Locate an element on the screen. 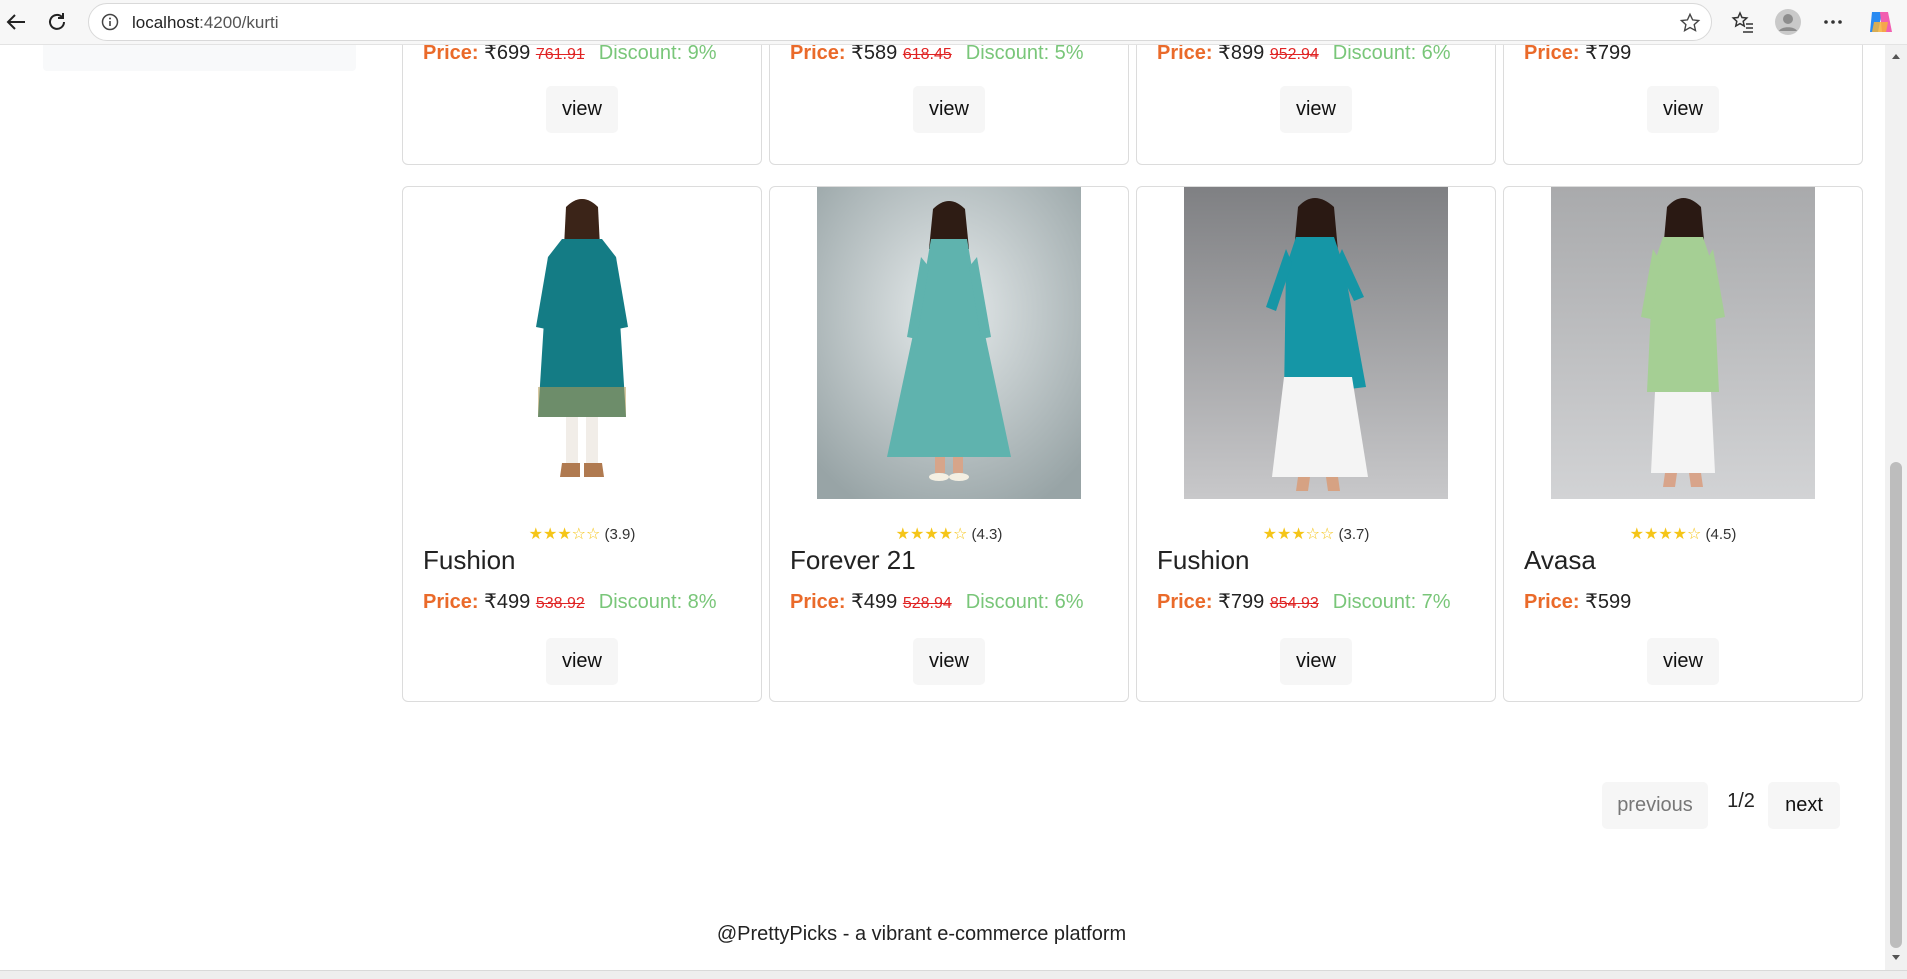 This screenshot has height=979, width=1907. profile-avatar-icon is located at coordinates (1788, 22).